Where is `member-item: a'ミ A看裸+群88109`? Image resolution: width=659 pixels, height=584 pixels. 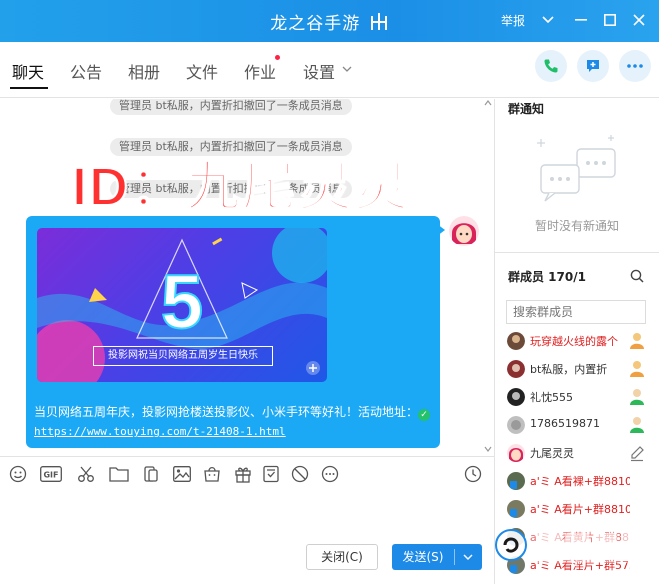
member-item: a'ミ A看裸+群88109 is located at coordinates (577, 481).